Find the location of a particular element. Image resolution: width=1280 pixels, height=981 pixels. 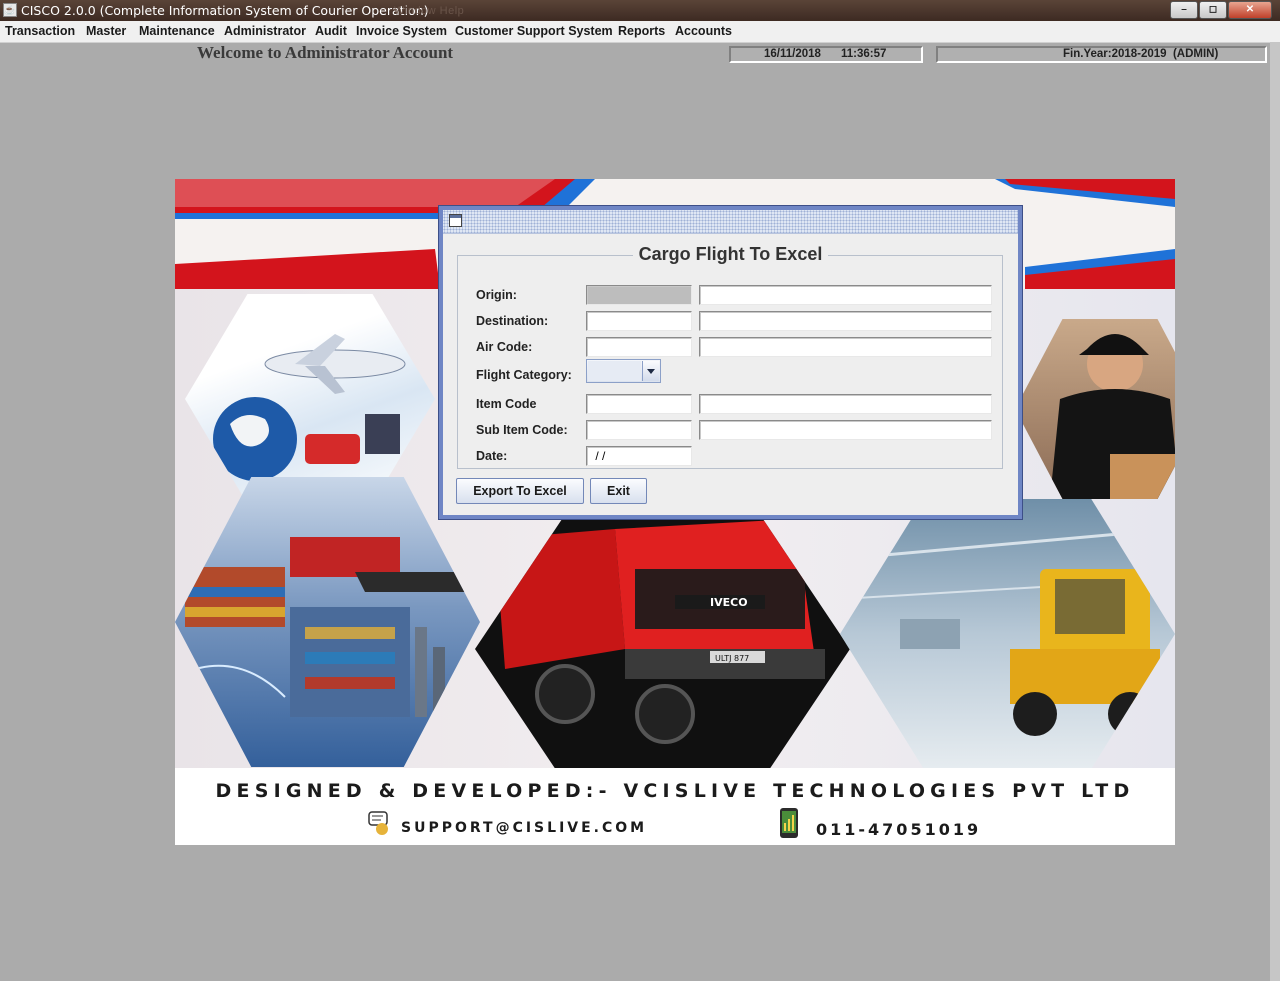

date-field is located at coordinates (639, 456).